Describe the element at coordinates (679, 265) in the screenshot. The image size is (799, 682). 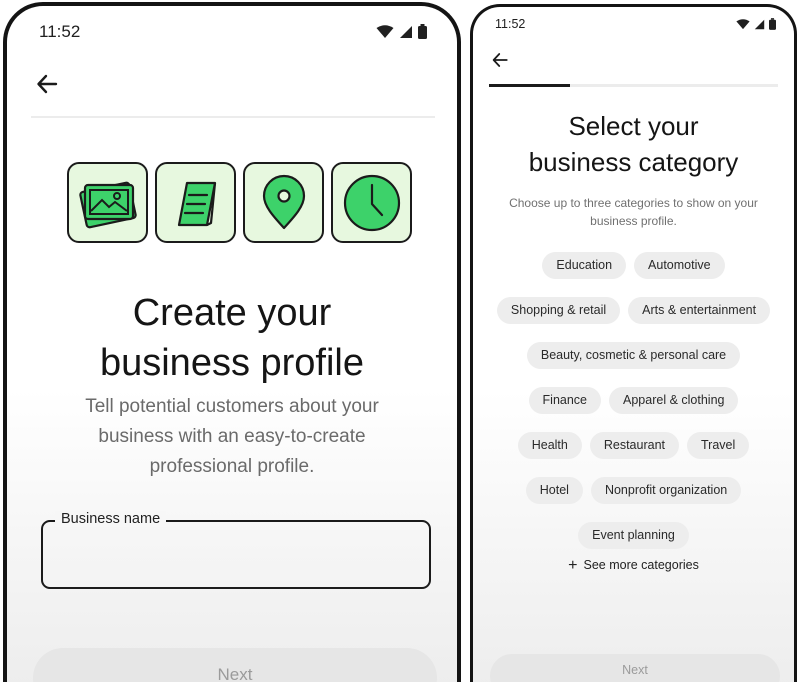
I see `category-chip: Automotive` at that location.